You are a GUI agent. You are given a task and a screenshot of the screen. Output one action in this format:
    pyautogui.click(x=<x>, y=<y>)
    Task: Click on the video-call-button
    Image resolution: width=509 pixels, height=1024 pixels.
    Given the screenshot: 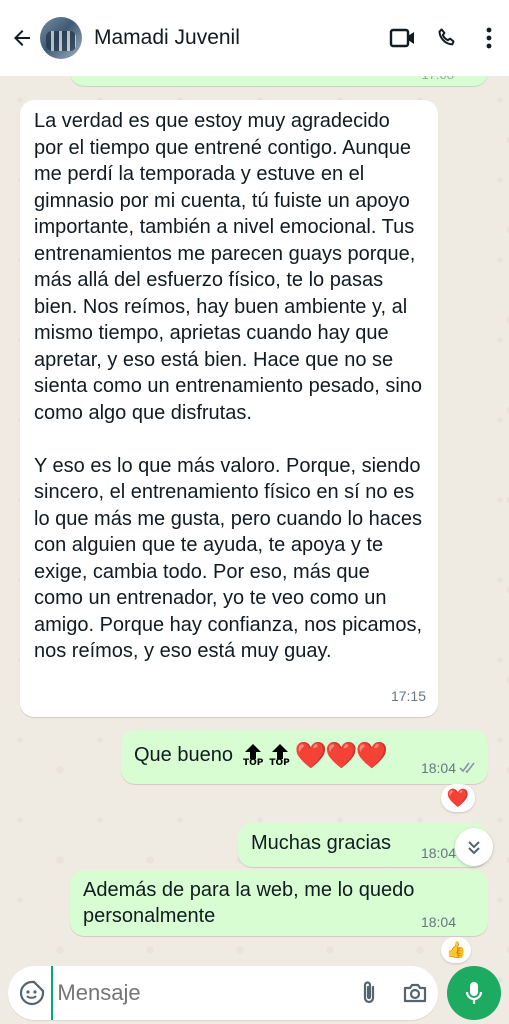 What is the action you would take?
    pyautogui.click(x=403, y=38)
    